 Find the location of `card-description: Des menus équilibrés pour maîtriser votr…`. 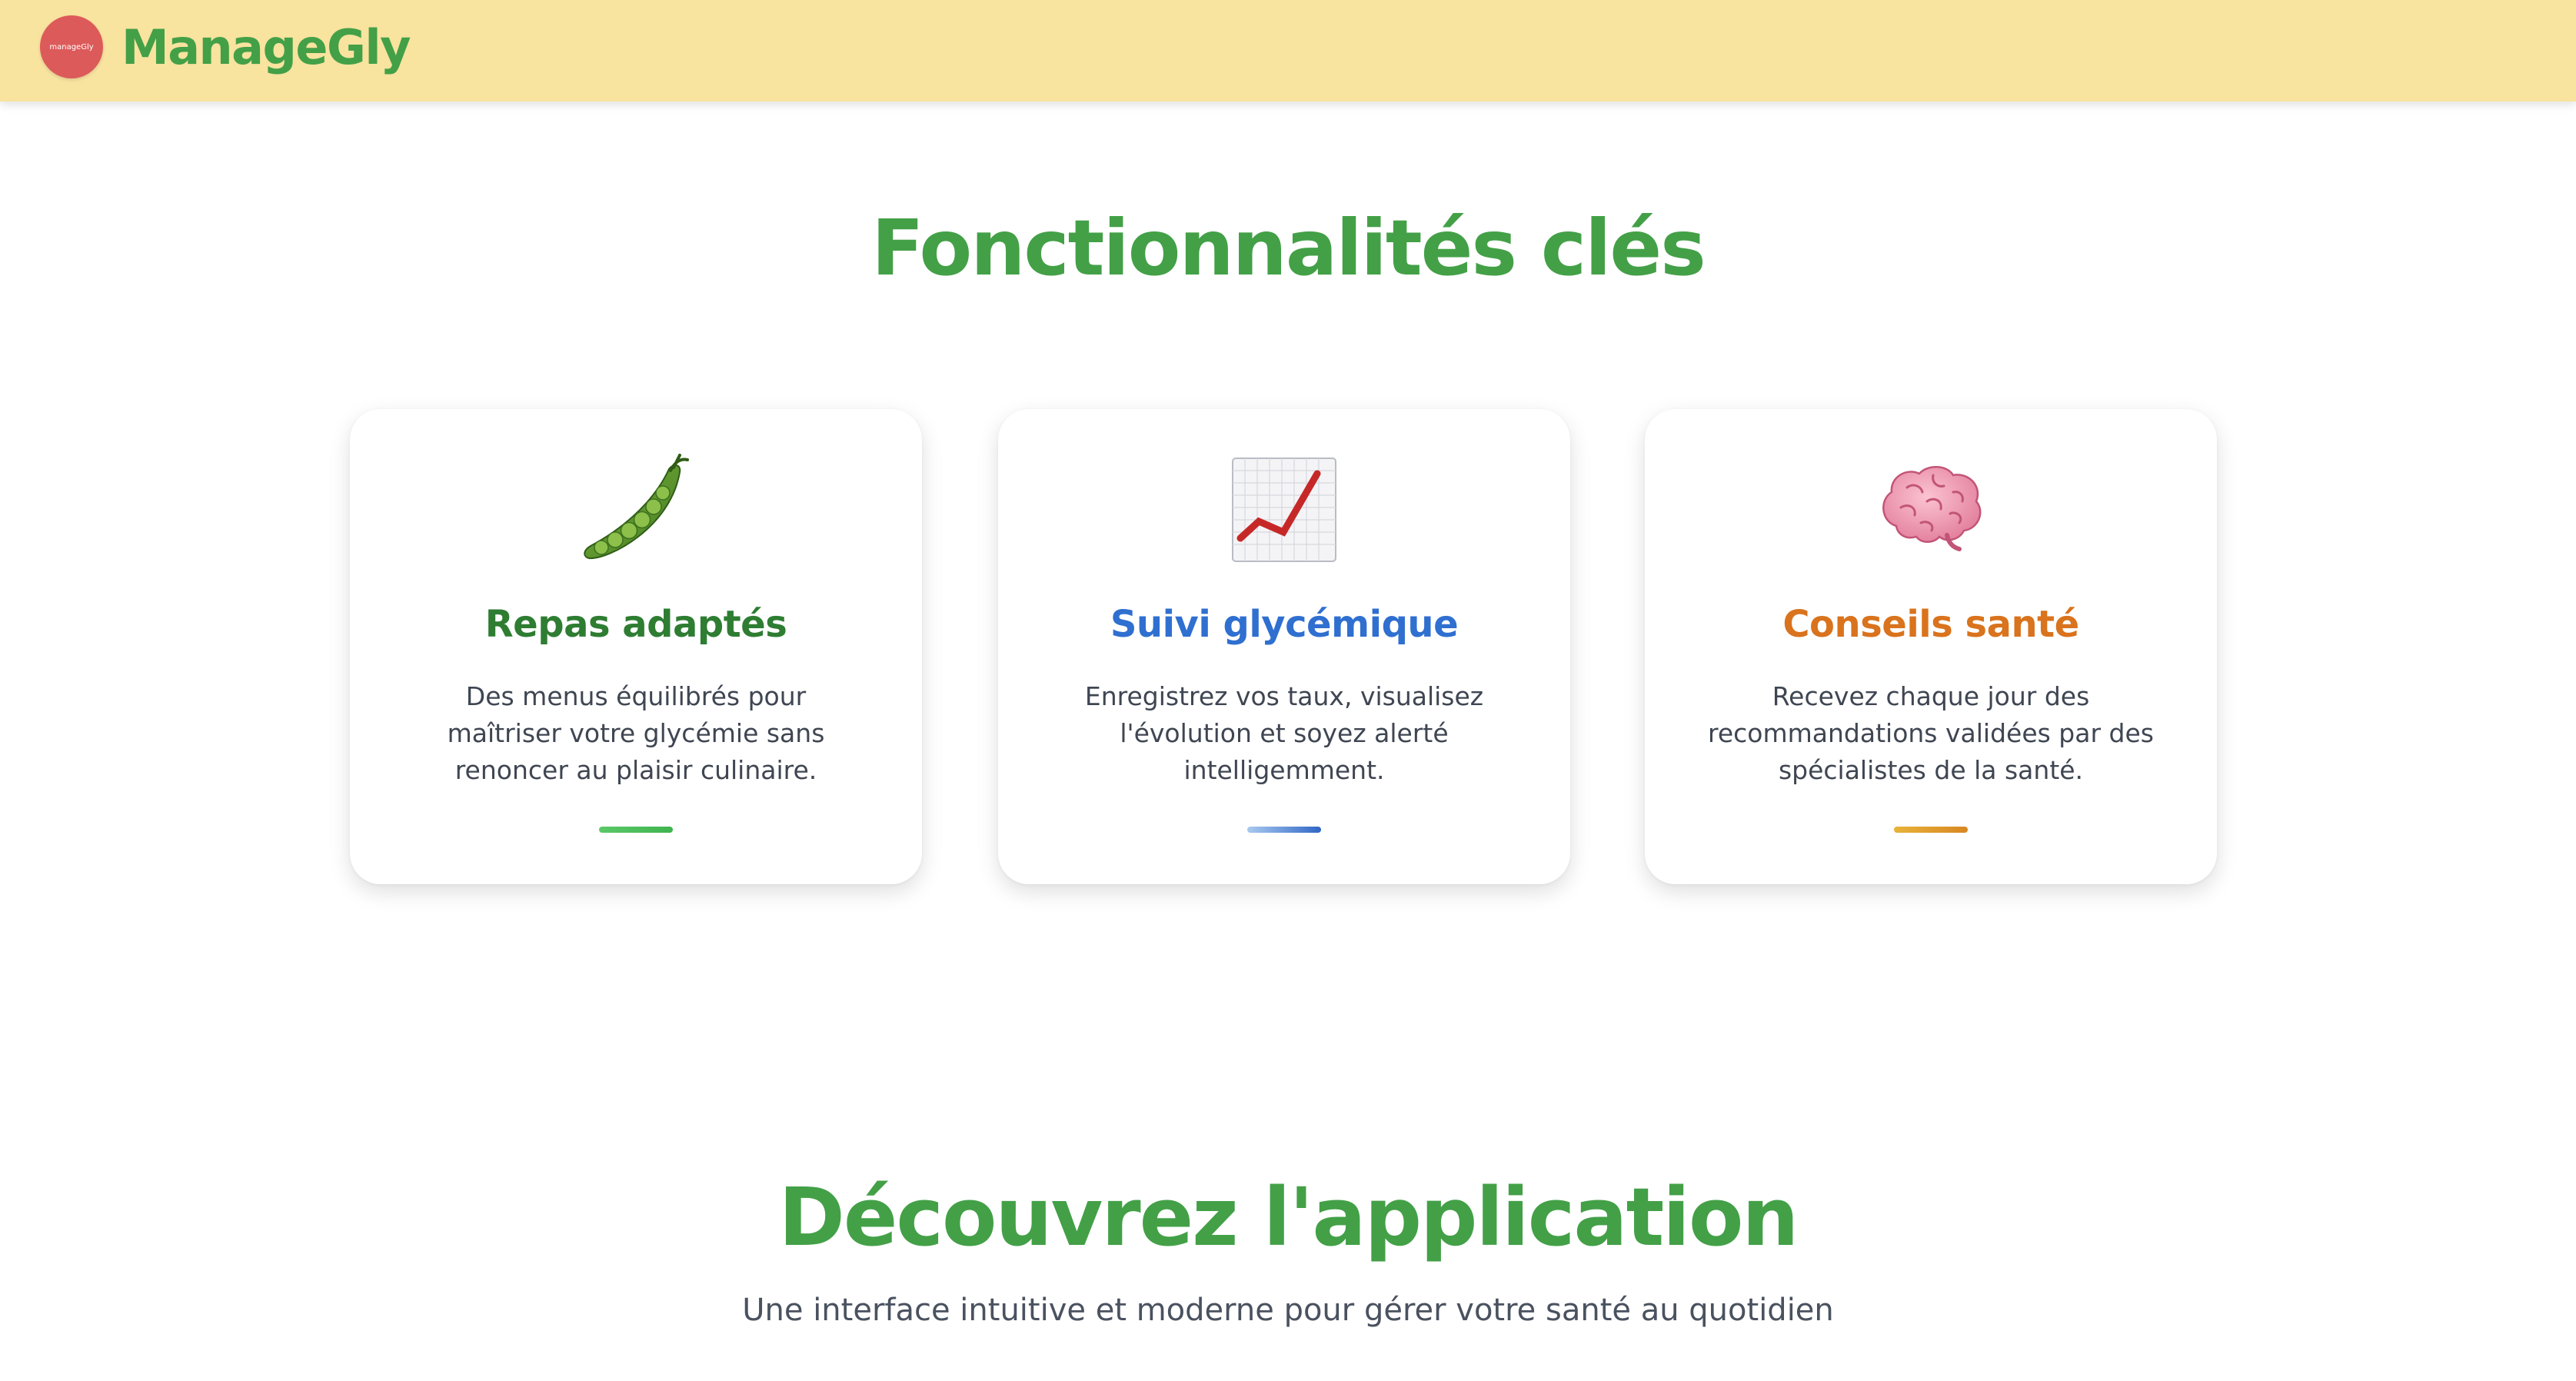

card-description: Des menus équilibrés pour maîtriser votr… is located at coordinates (636, 733).